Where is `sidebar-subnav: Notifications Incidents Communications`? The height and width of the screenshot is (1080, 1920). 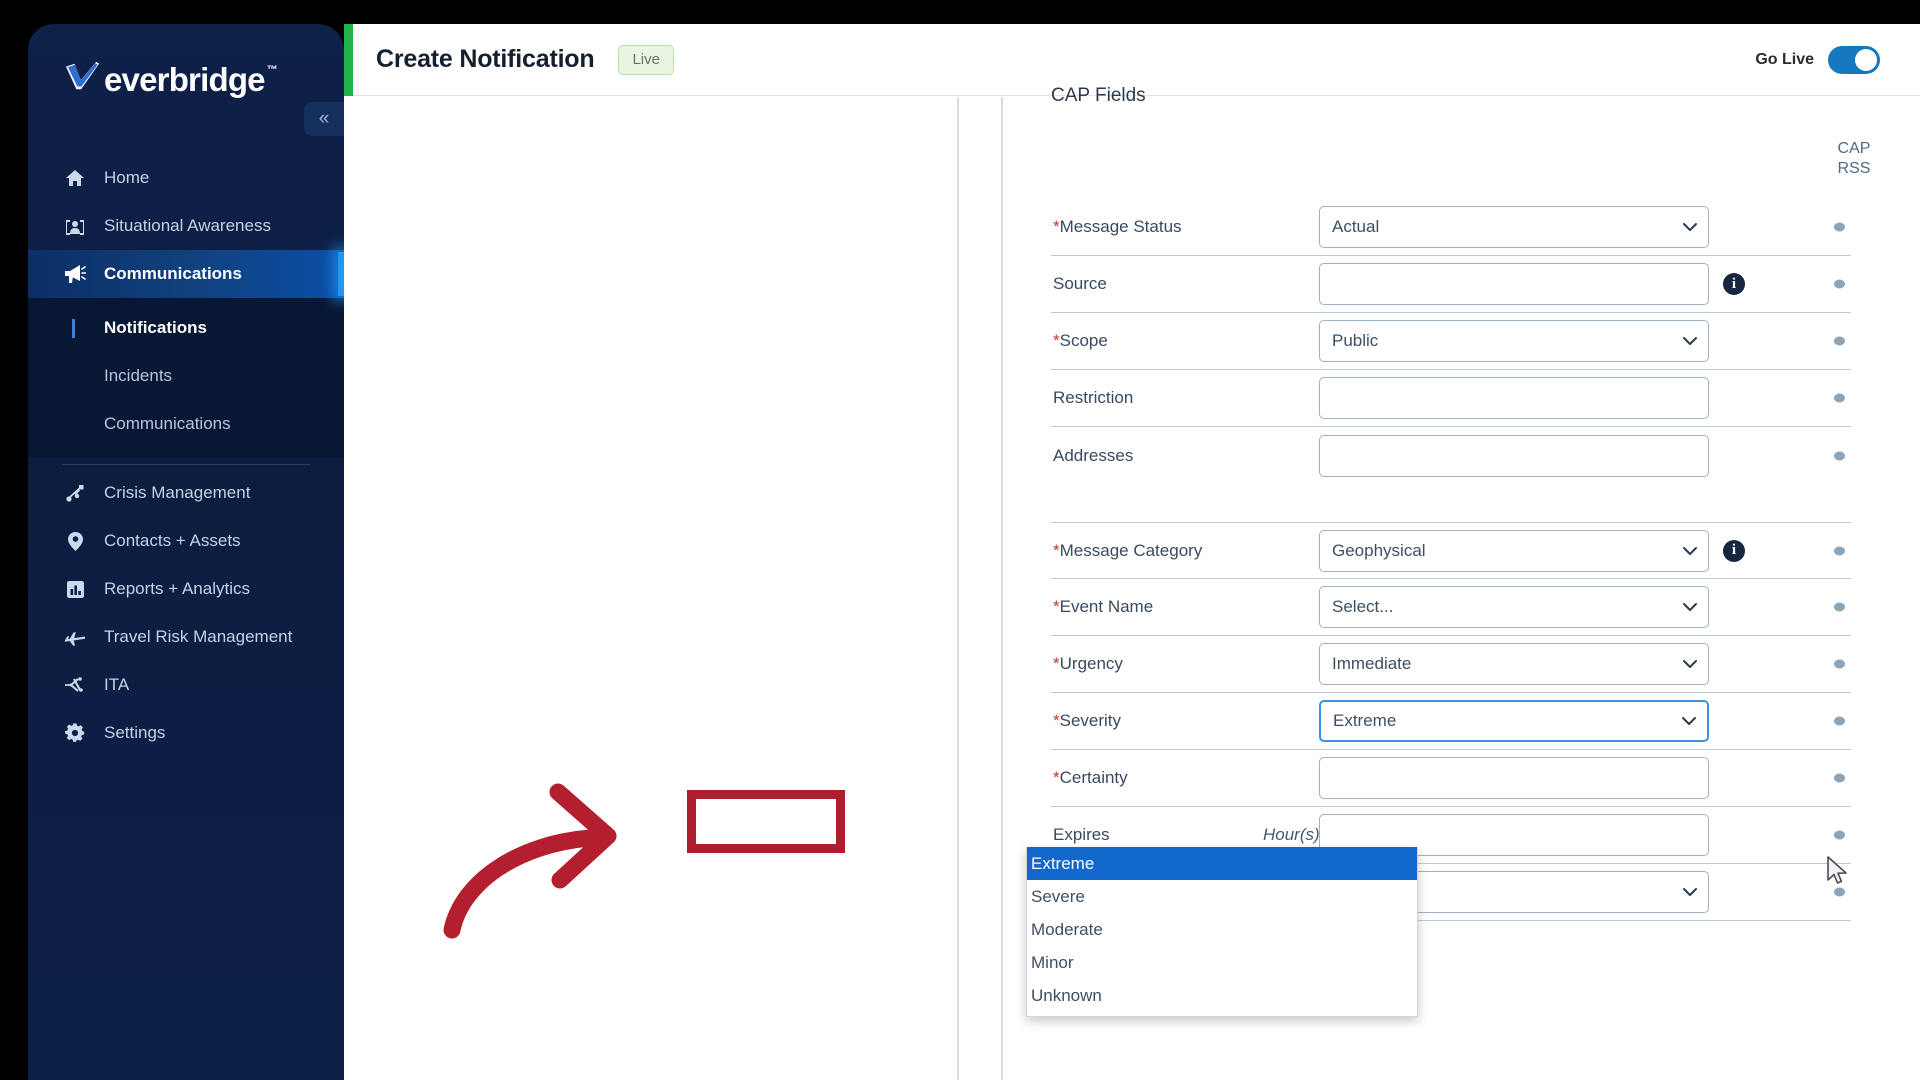 sidebar-subnav: Notifications Incidents Communications is located at coordinates (186, 378).